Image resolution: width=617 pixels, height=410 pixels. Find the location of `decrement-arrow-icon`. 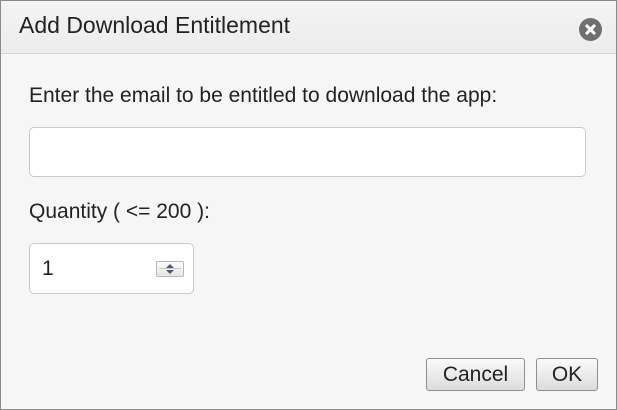

decrement-arrow-icon is located at coordinates (170, 272).